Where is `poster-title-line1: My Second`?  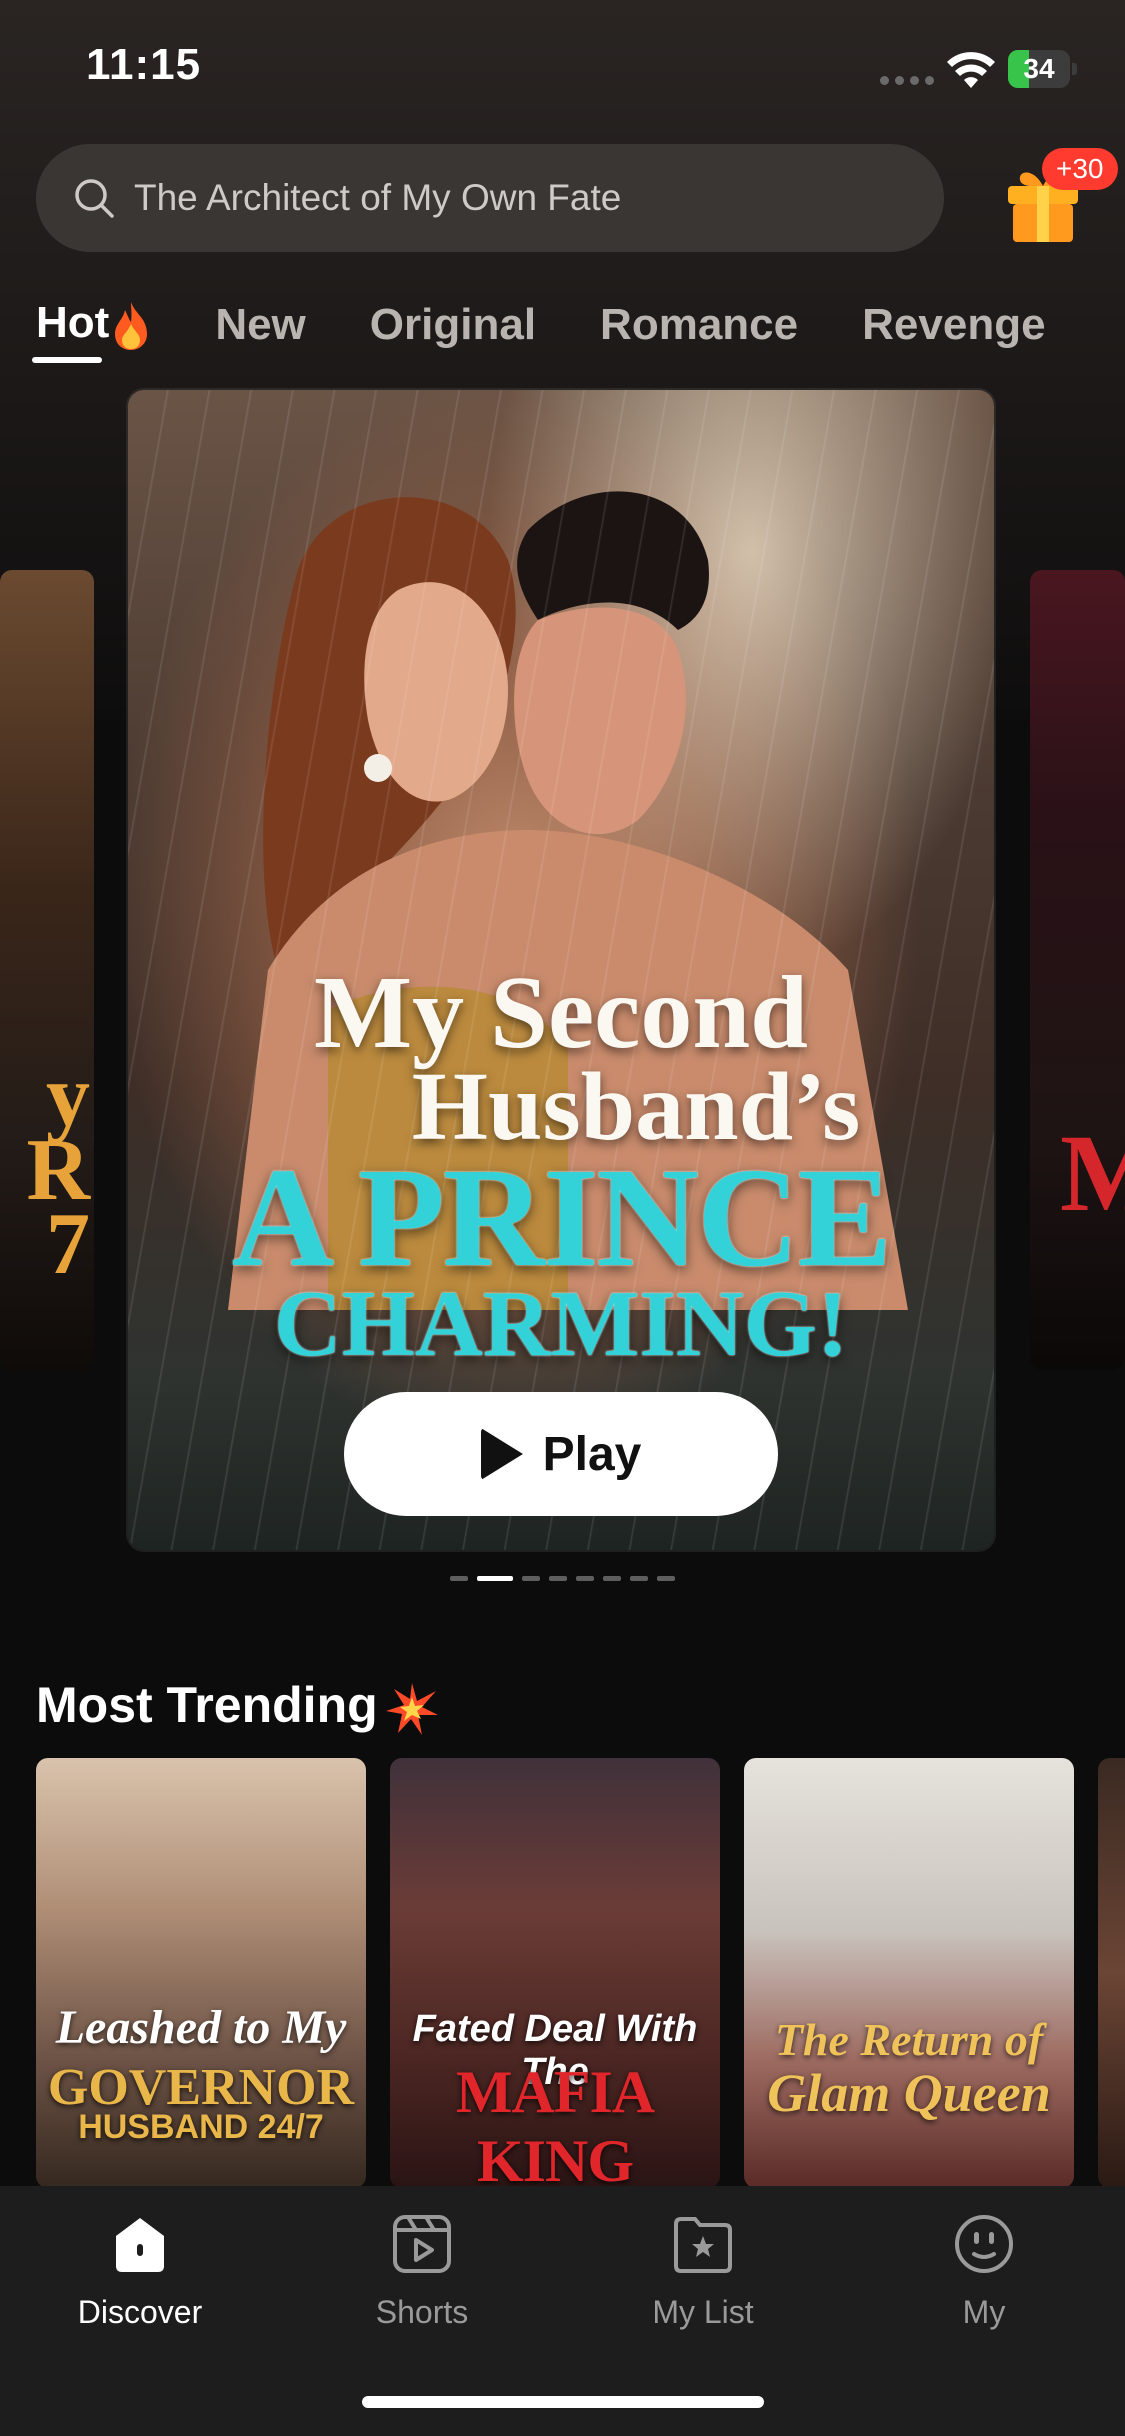
poster-title-line1: My Second is located at coordinates (561, 1012).